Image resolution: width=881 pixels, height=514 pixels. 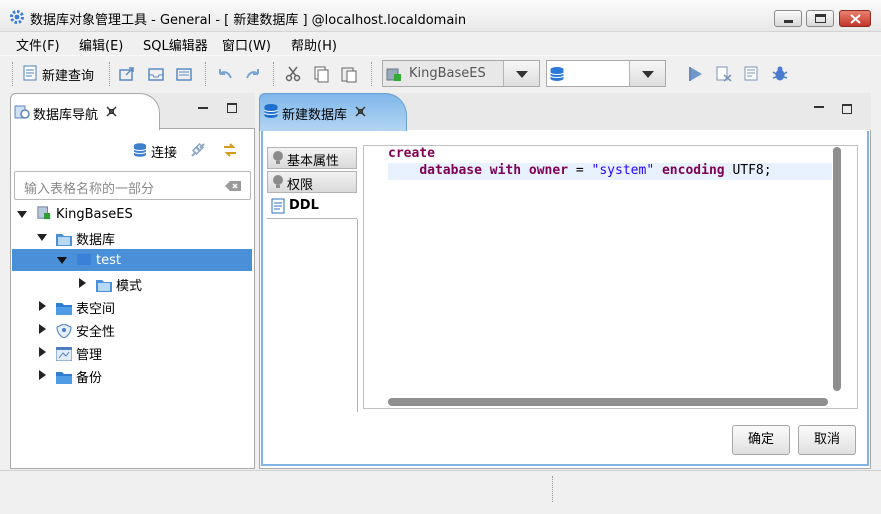 I want to click on menu-file: 文件(F), so click(x=38, y=44).